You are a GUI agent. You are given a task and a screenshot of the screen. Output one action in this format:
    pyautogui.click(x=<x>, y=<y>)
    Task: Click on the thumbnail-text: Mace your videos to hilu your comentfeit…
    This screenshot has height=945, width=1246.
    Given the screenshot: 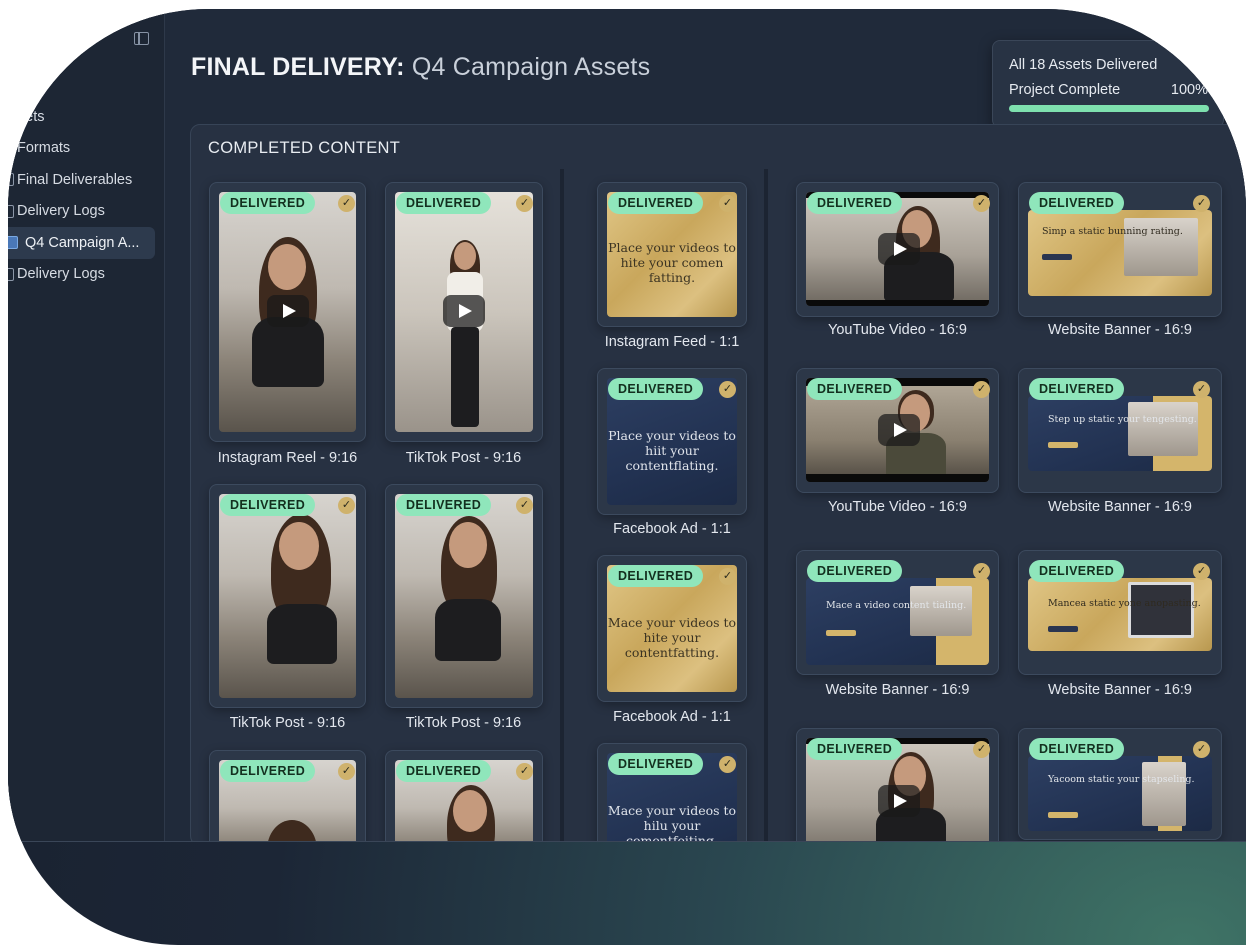 What is the action you would take?
    pyautogui.click(x=672, y=822)
    